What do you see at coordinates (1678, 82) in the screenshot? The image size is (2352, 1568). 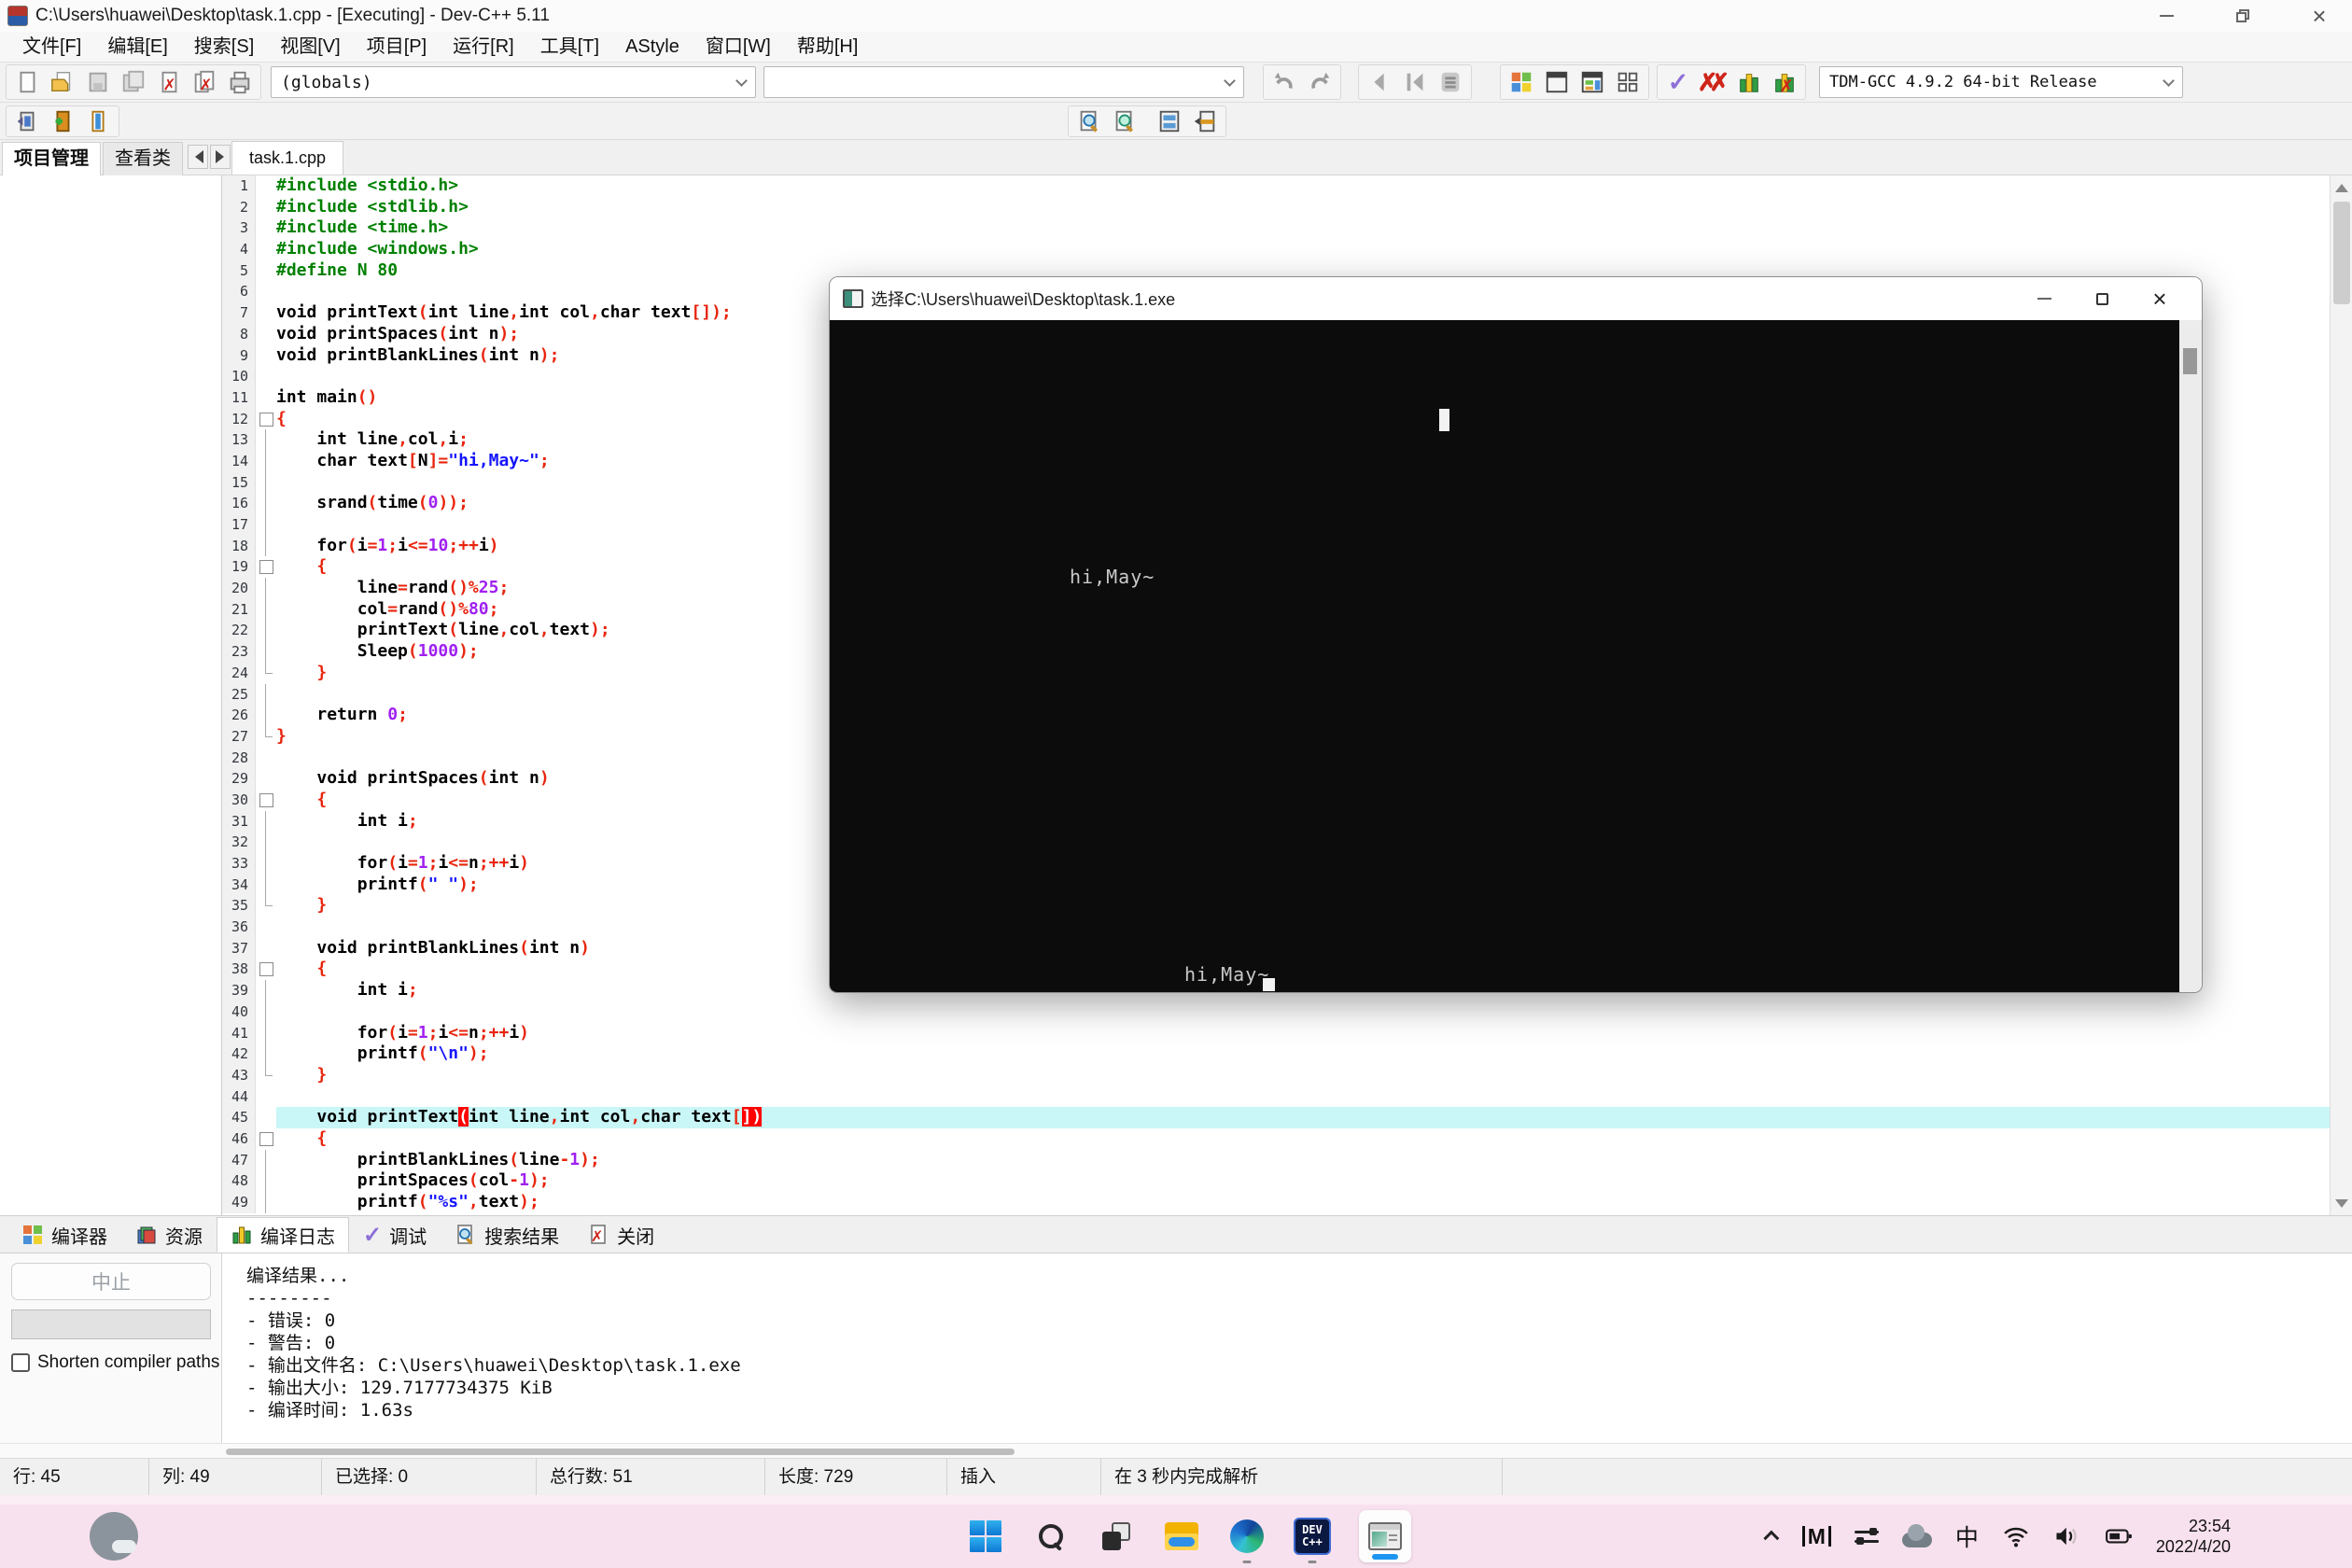 I see `compile-button: ✓` at bounding box center [1678, 82].